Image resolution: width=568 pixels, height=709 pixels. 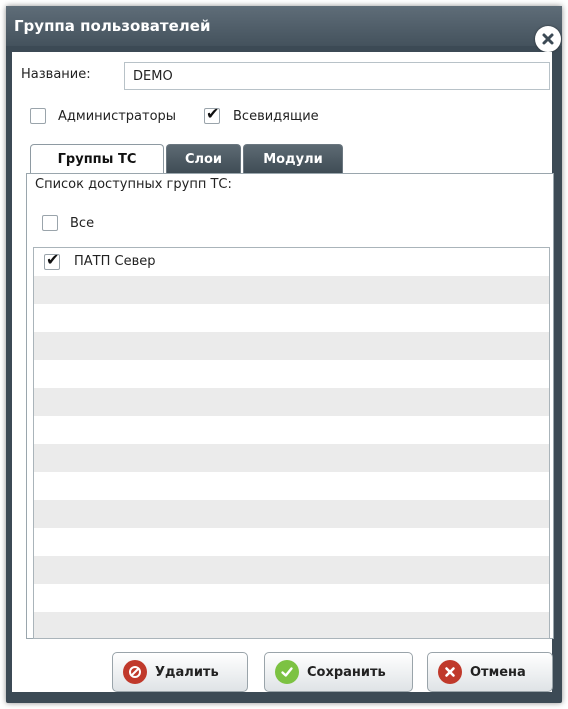 What do you see at coordinates (38, 116) in the screenshot?
I see `administrators-checkbox` at bounding box center [38, 116].